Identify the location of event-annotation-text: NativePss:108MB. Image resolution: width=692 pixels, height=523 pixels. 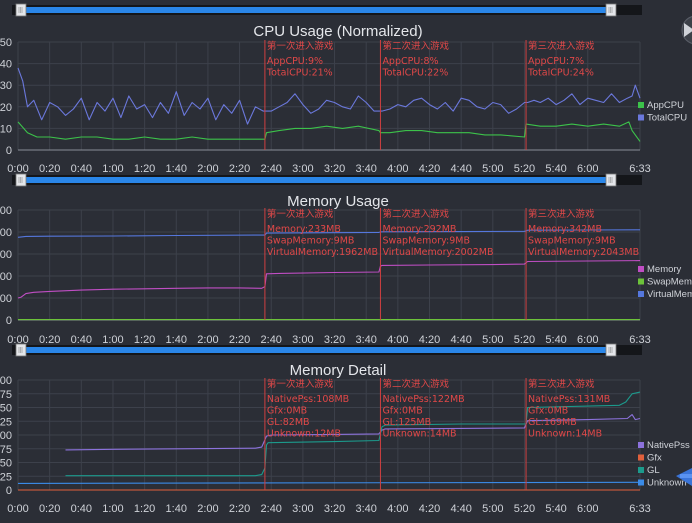
(308, 399).